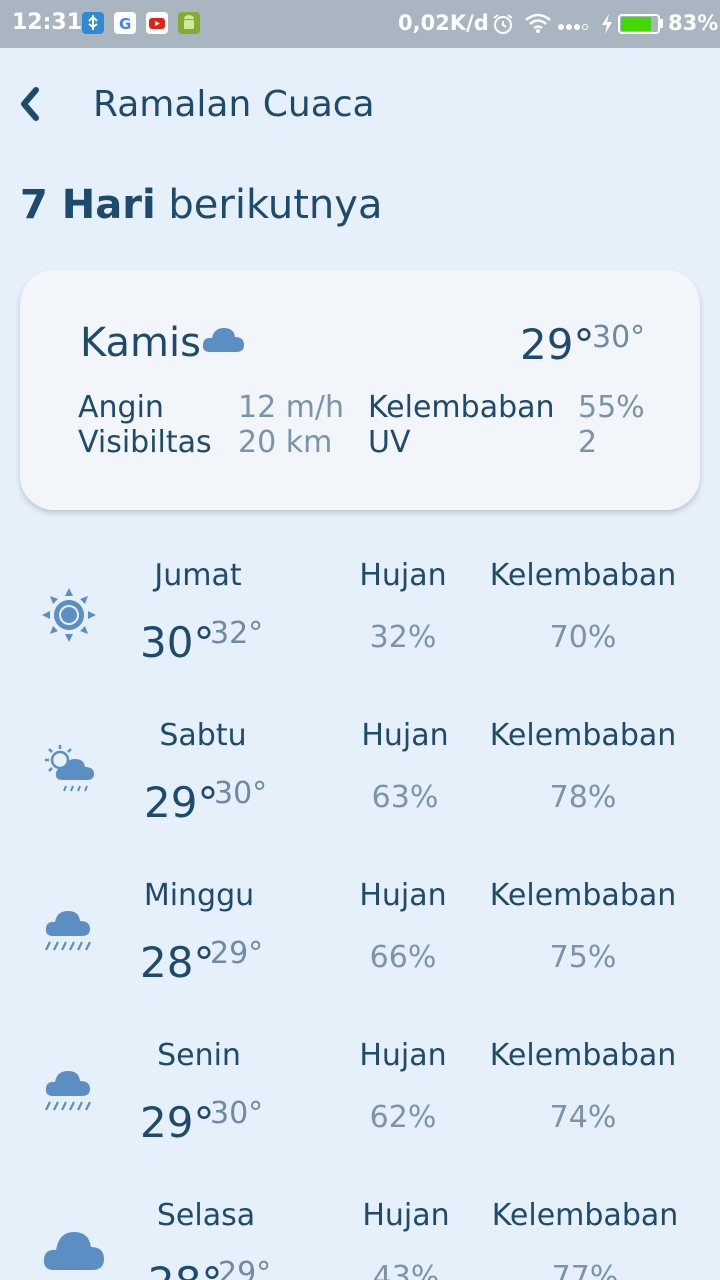 This screenshot has width=720, height=1280. What do you see at coordinates (611, 407) in the screenshot?
I see `humidity-value: 55%` at bounding box center [611, 407].